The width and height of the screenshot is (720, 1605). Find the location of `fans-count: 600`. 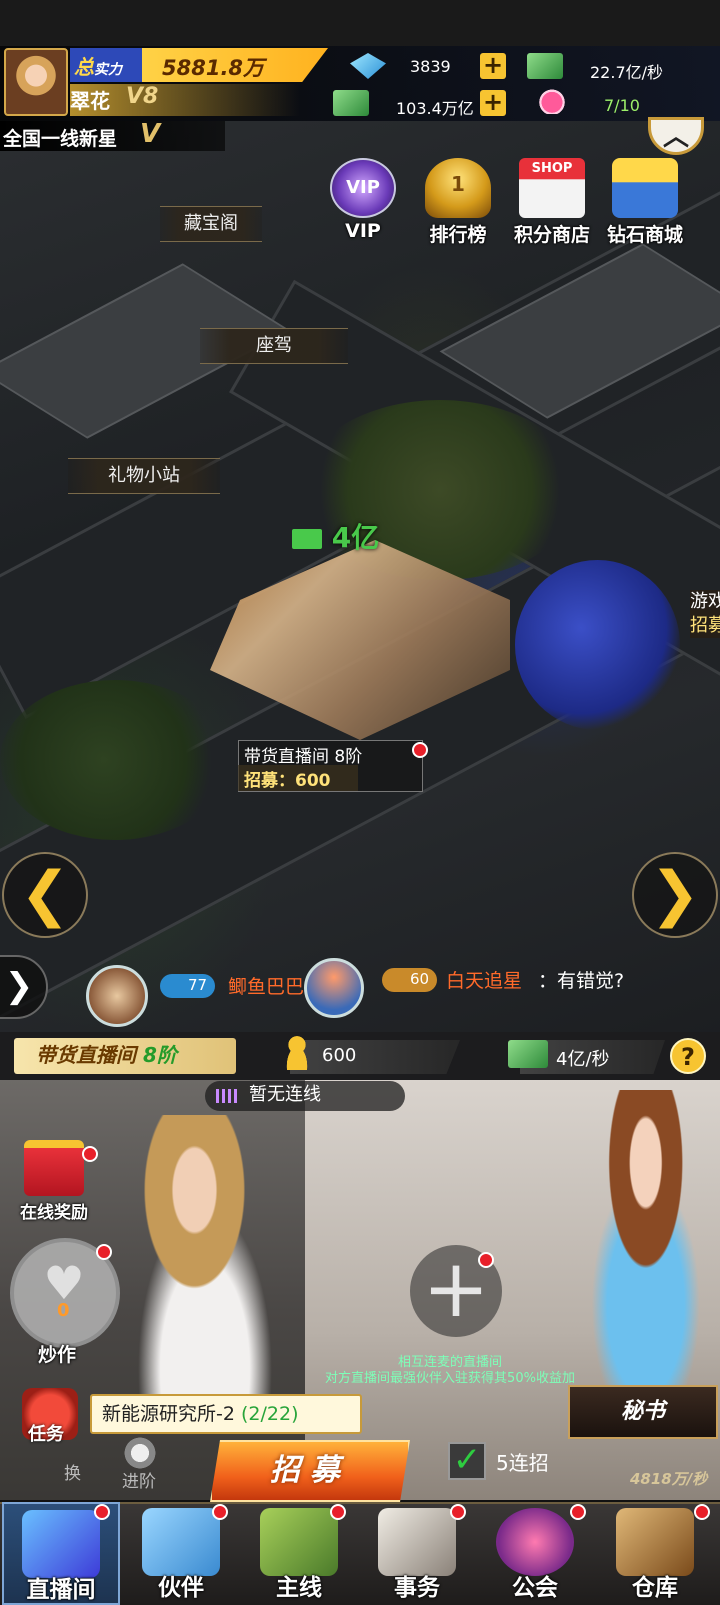

fans-count: 600 is located at coordinates (339, 1055).